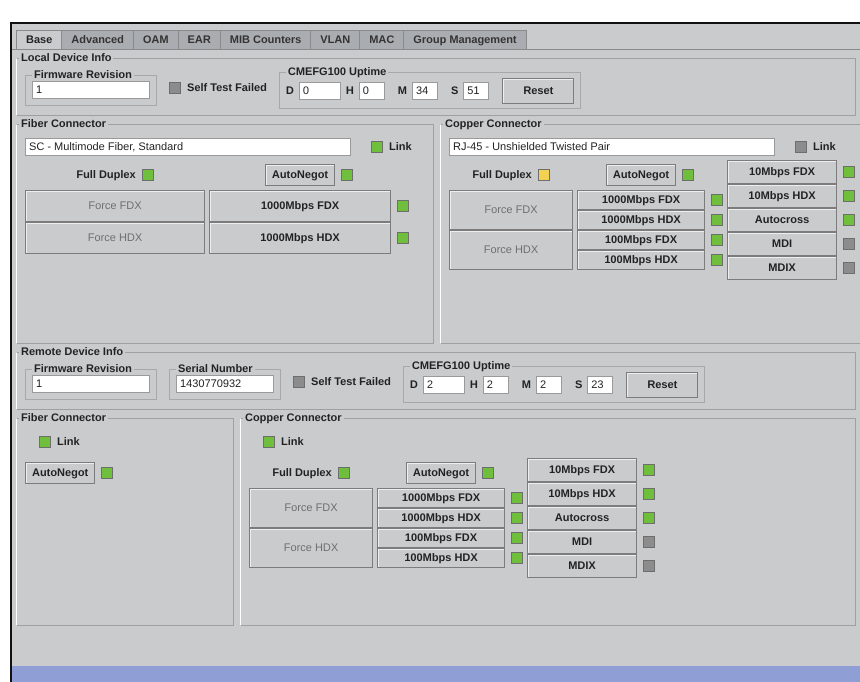  I want to click on section-title: Local Device Info, so click(66, 58).